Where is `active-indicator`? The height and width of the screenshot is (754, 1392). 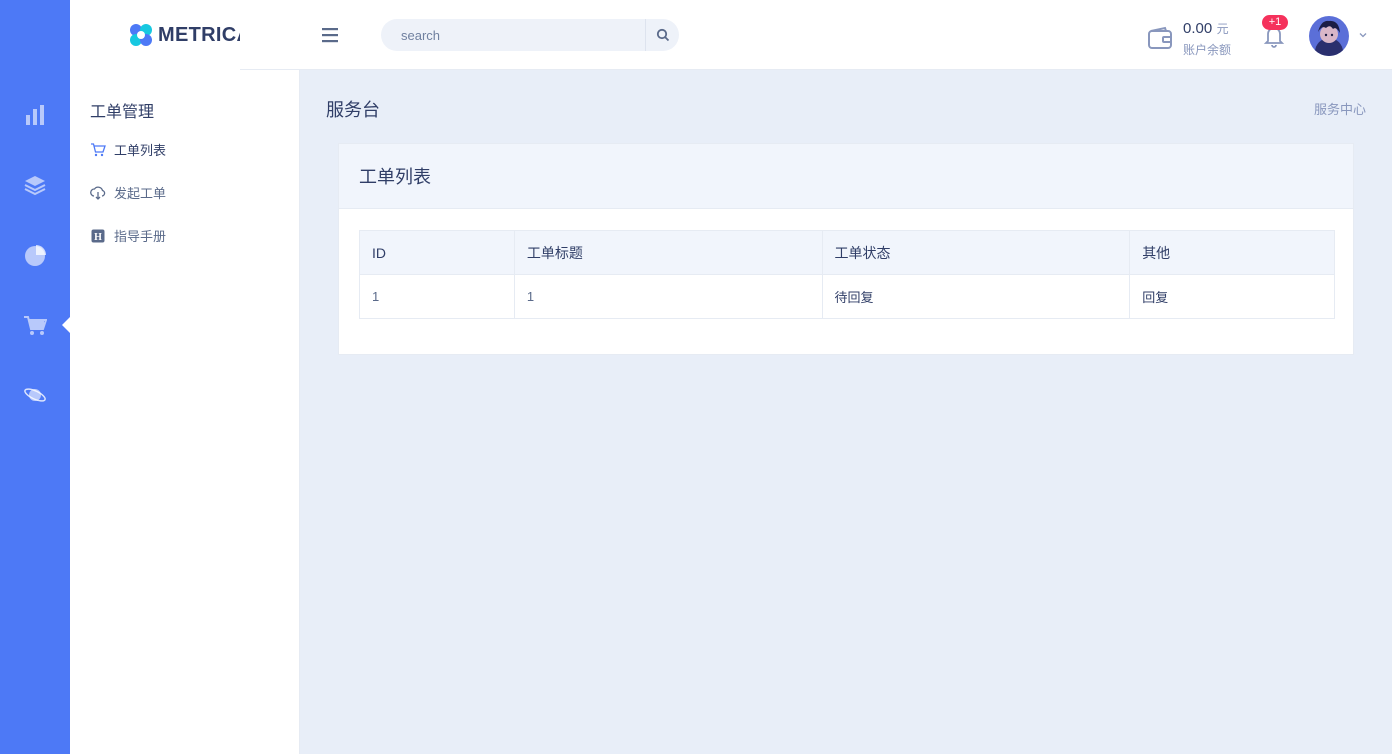
active-indicator is located at coordinates (66, 325).